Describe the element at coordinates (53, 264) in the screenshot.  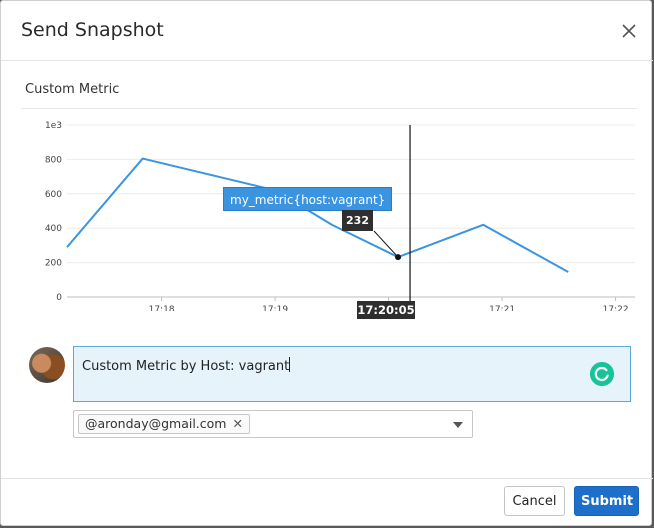
I see `y-tick-label: 200` at that location.